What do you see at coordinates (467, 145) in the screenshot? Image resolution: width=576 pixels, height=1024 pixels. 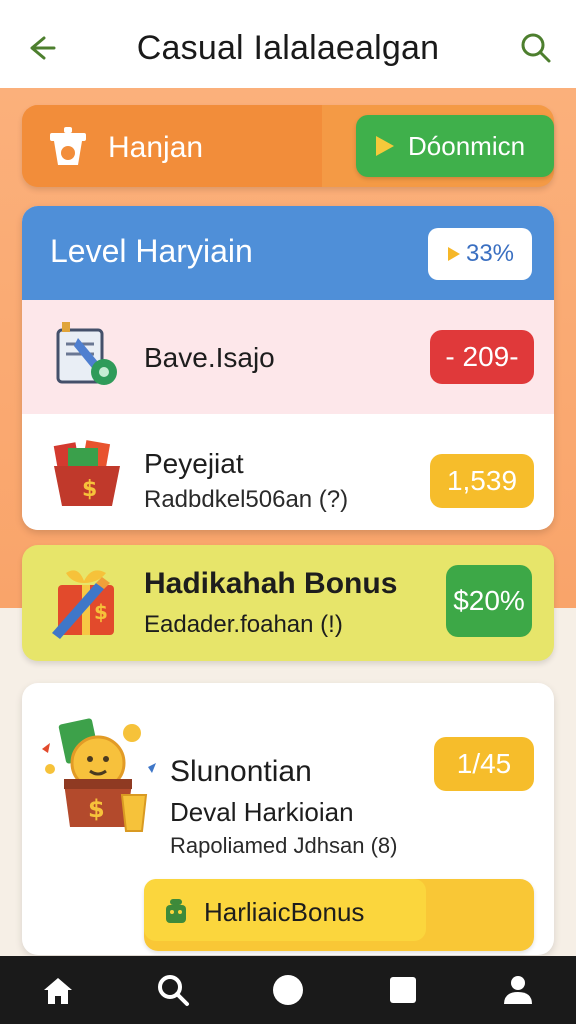 I see `download-button-label: Dóonmicn` at bounding box center [467, 145].